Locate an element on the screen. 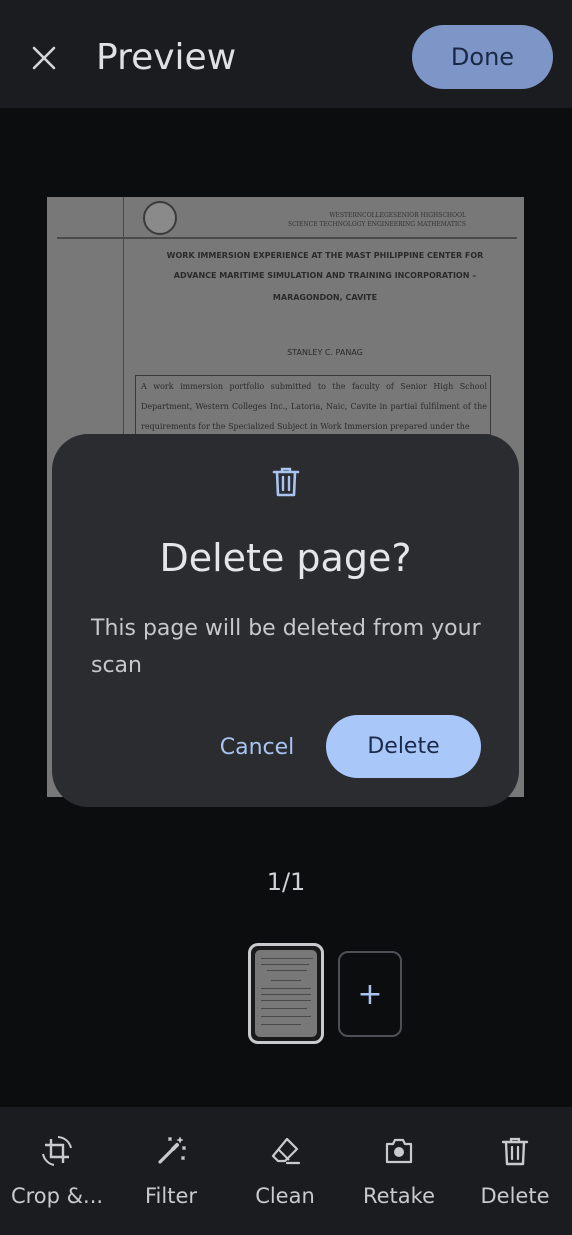  confirm-delete-button: Delete is located at coordinates (403, 746).